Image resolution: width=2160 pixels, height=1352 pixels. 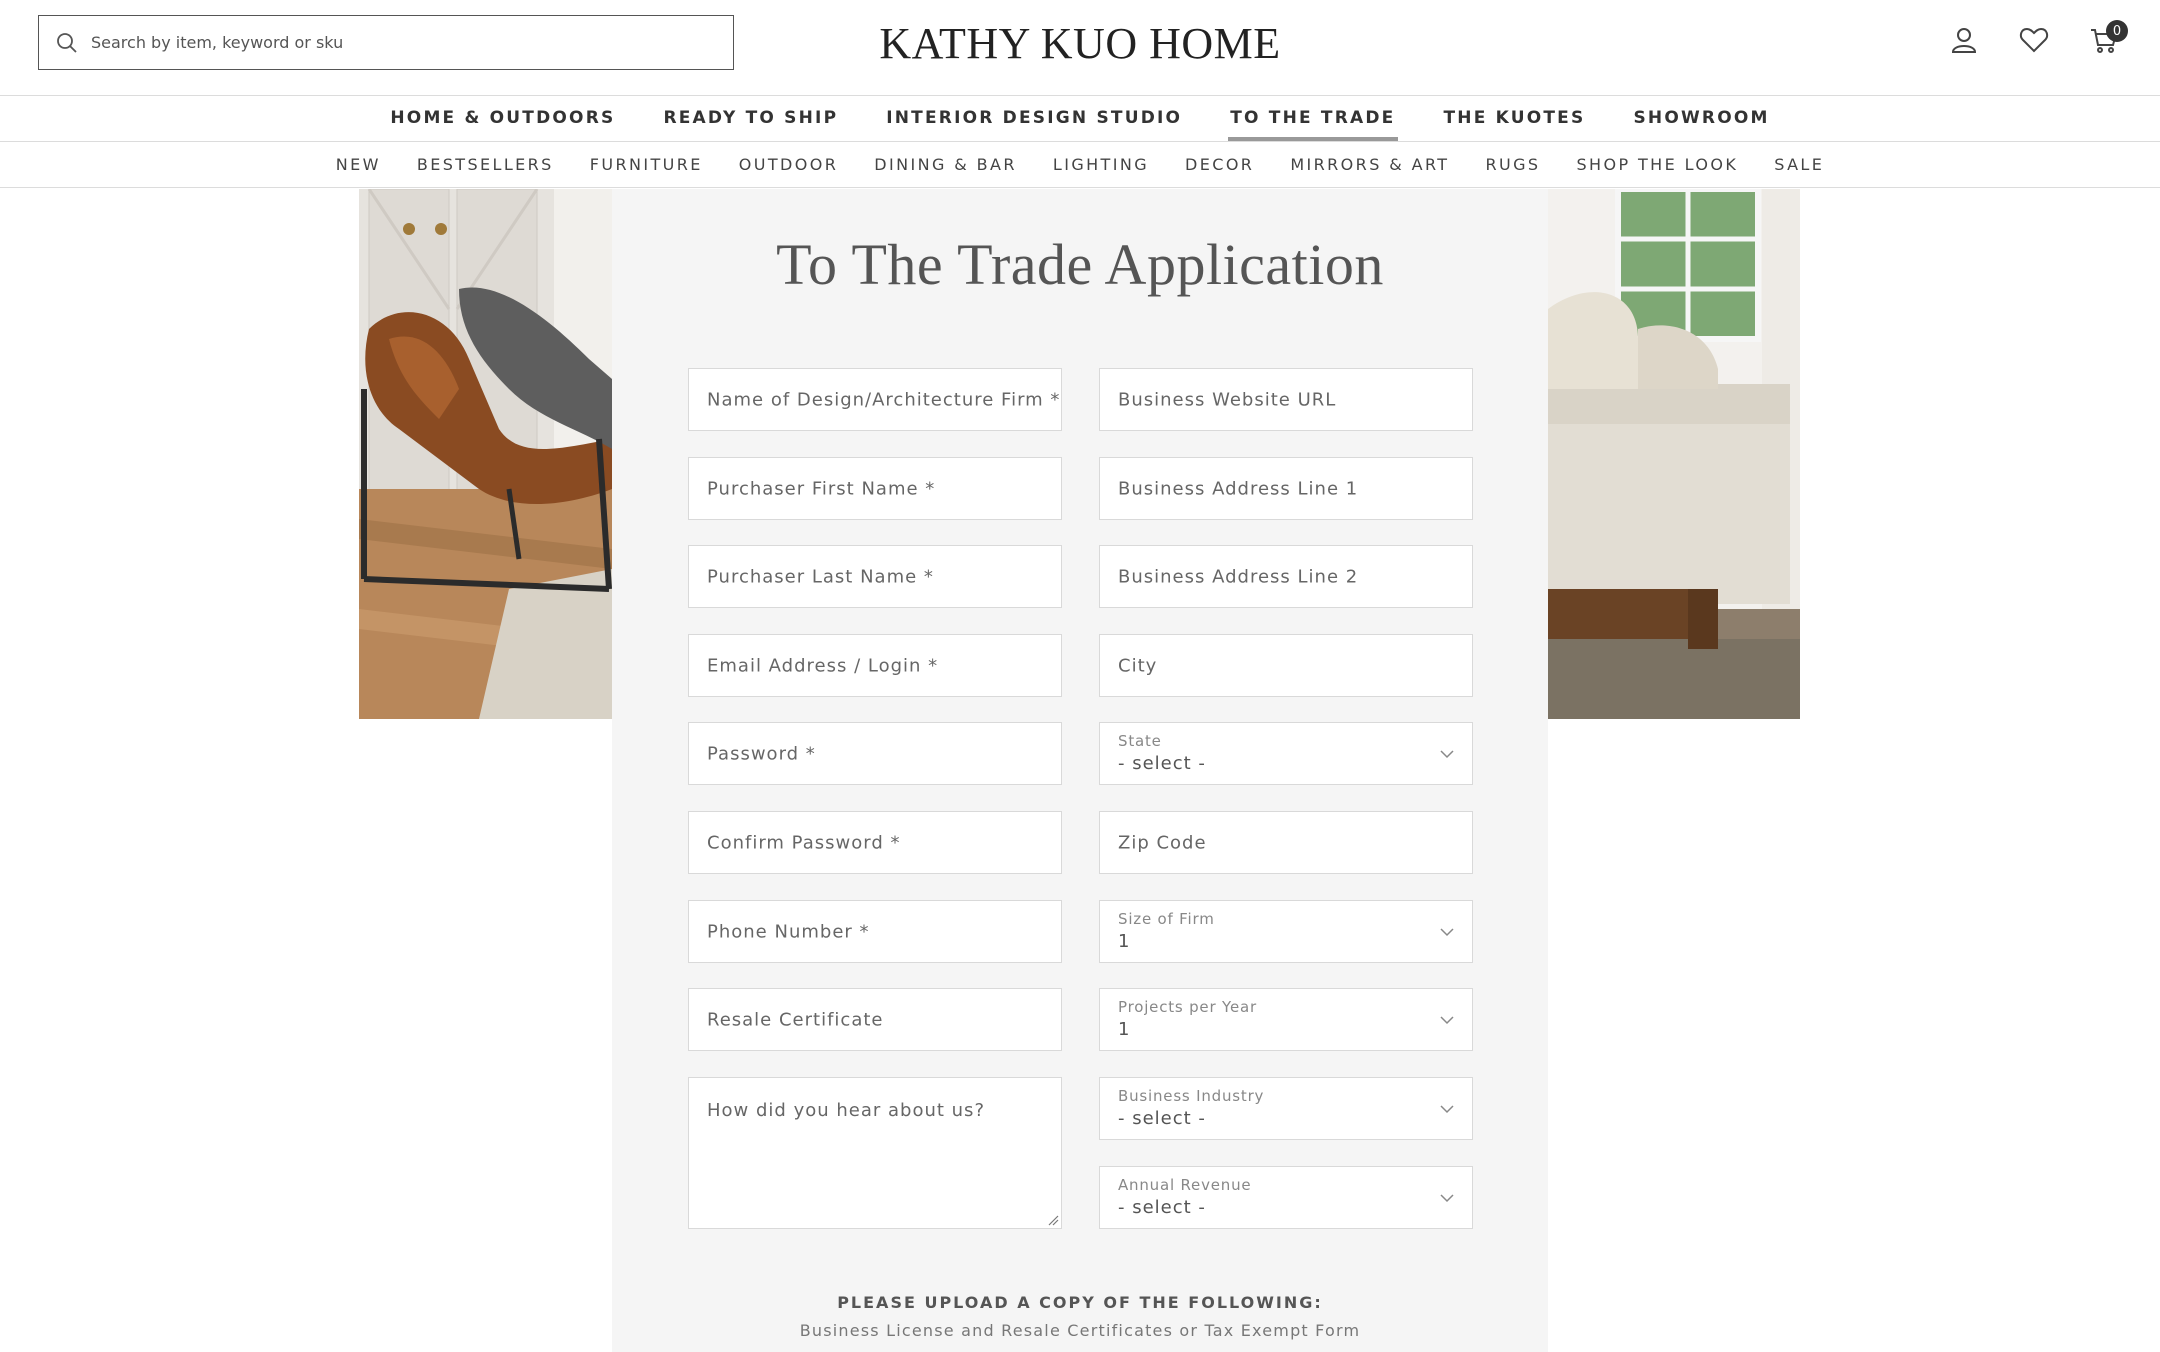 I want to click on zip-code-field: Zip Code, so click(x=1286, y=842).